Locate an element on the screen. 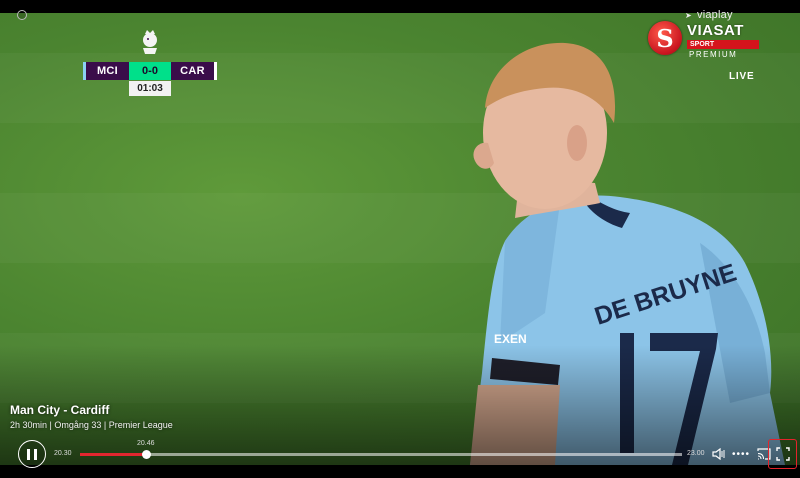 The image size is (800, 478). fullscreen-icon is located at coordinates (782, 454).